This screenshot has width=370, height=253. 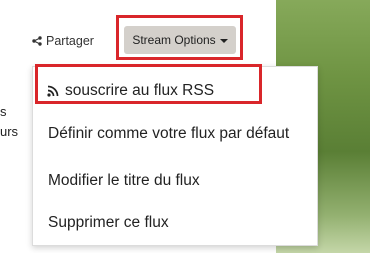 I want to click on stream-options-button: Stream Options, so click(x=180, y=40).